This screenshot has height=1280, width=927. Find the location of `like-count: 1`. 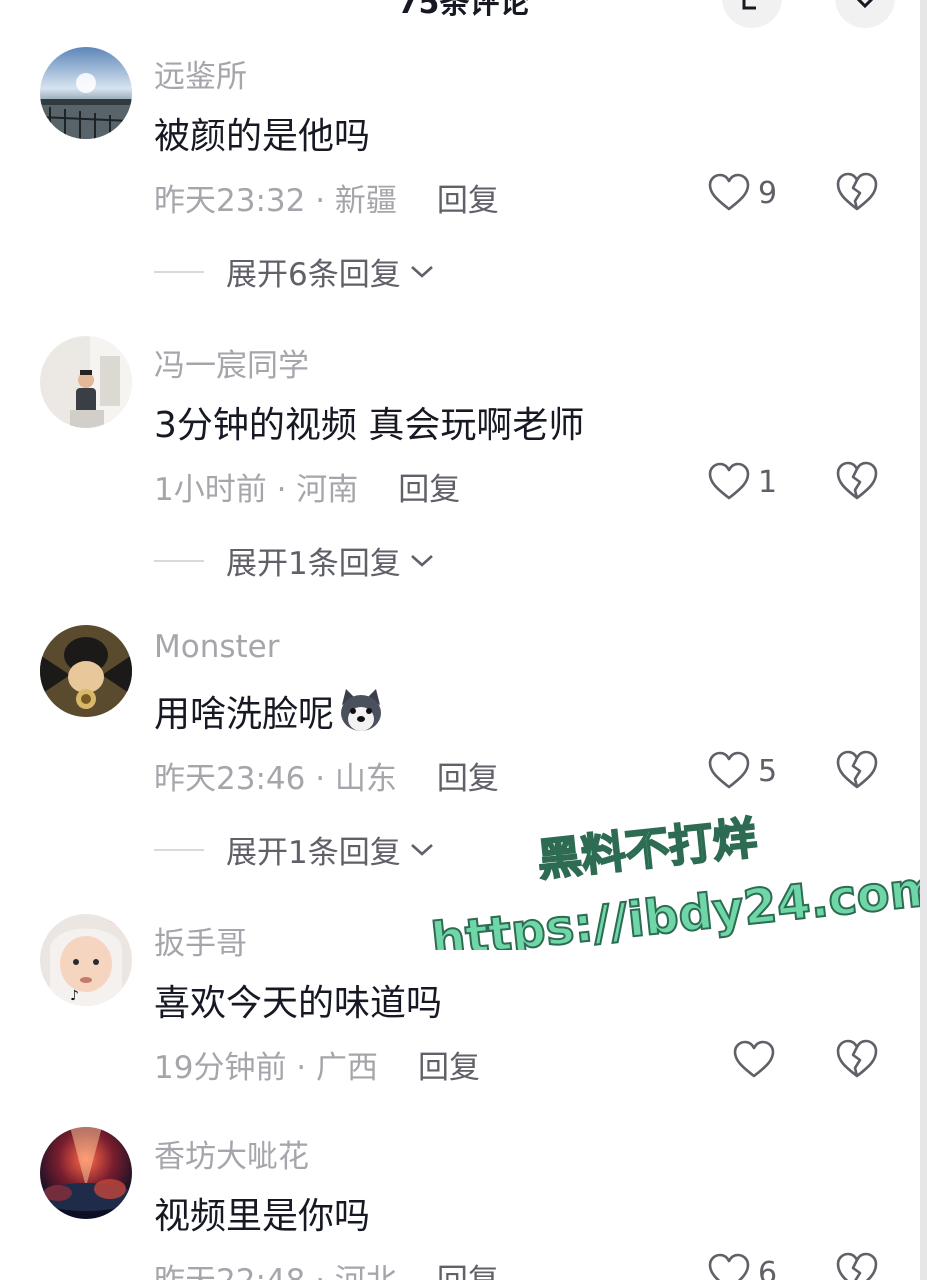

like-count: 1 is located at coordinates (768, 482).